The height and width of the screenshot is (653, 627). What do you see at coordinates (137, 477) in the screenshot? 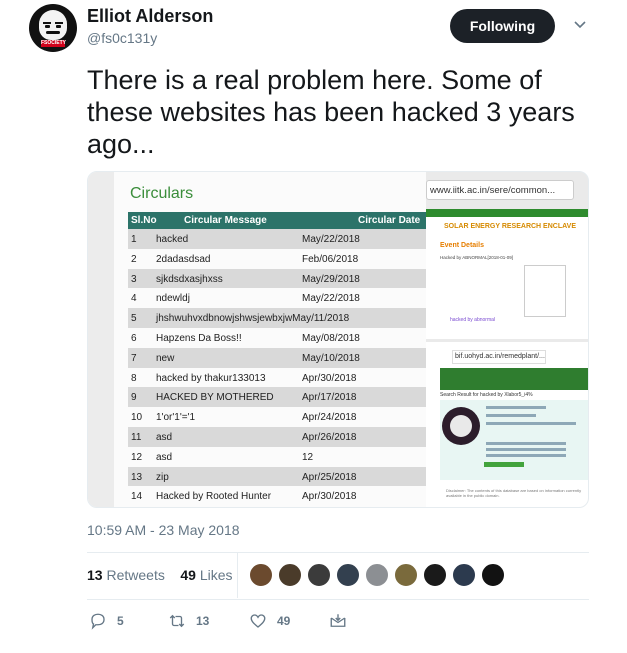
I see `row-number: 13` at bounding box center [137, 477].